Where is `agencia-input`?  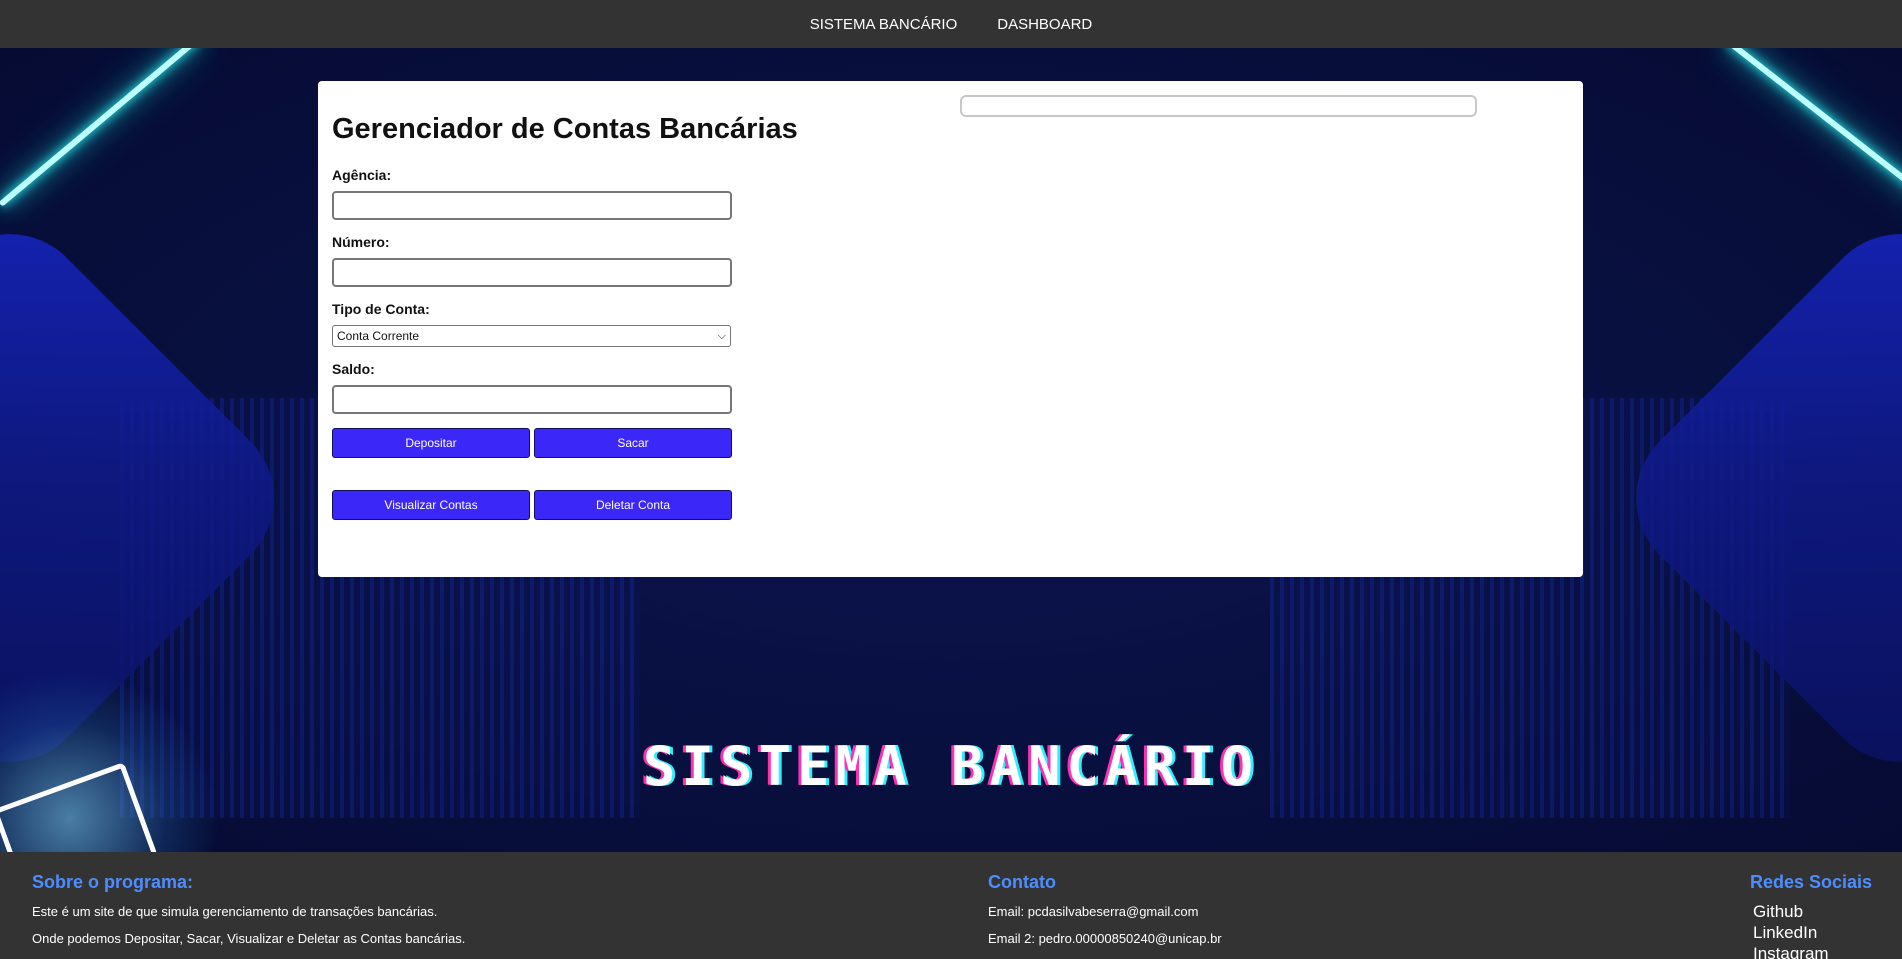
agencia-input is located at coordinates (532, 205).